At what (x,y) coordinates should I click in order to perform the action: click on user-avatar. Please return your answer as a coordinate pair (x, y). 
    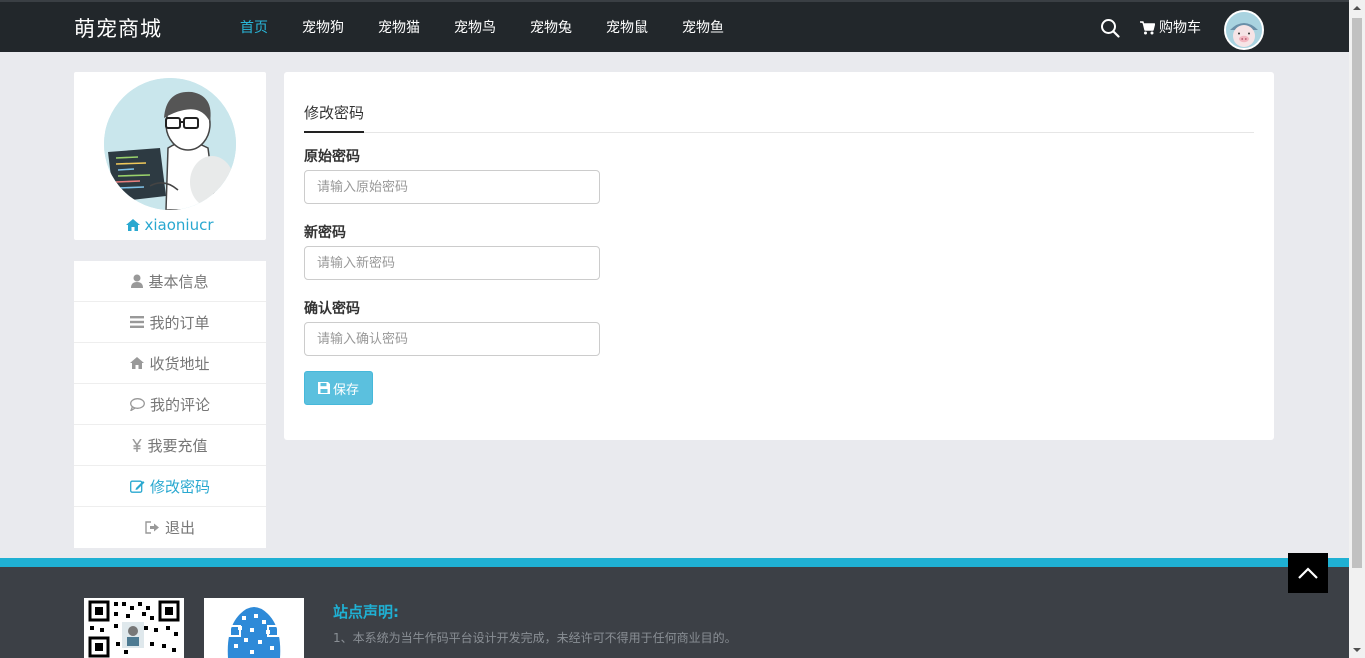
    Looking at the image, I should click on (1244, 30).